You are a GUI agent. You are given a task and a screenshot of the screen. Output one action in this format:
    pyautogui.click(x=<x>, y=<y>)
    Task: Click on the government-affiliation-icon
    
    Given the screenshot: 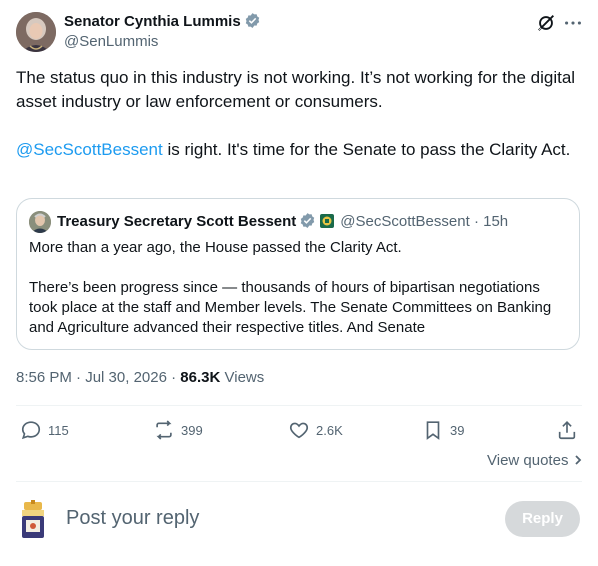 What is the action you would take?
    pyautogui.click(x=327, y=221)
    